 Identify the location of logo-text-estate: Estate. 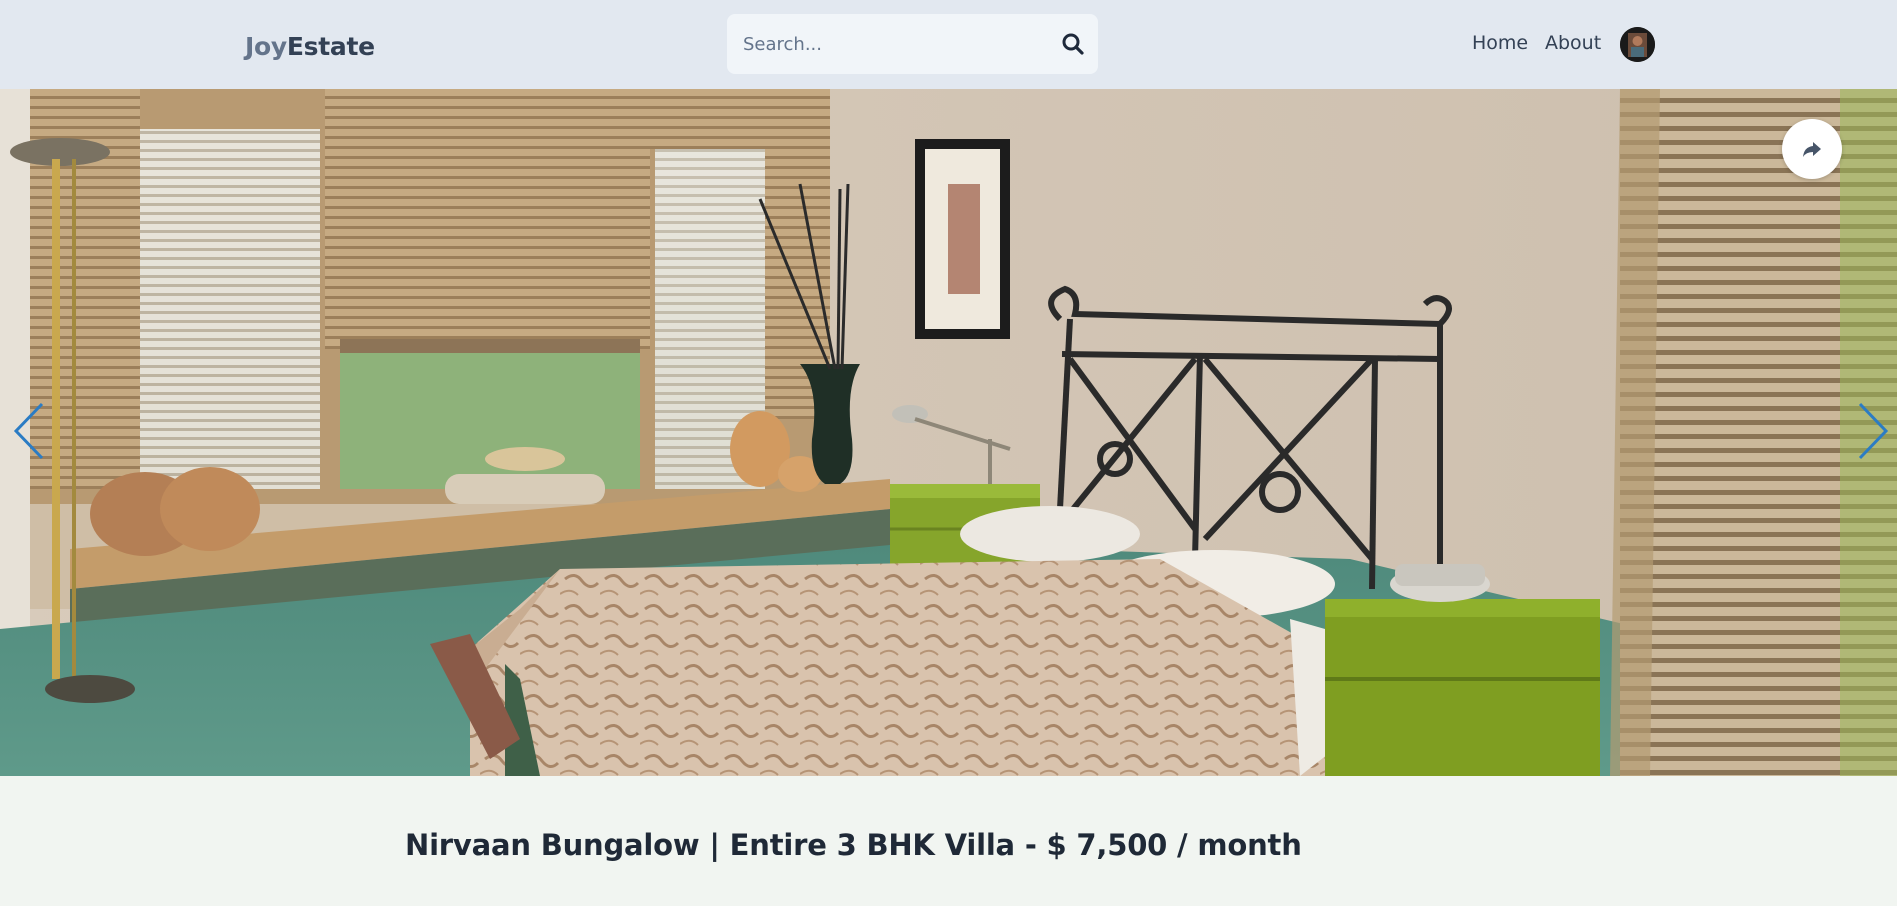
(330, 46).